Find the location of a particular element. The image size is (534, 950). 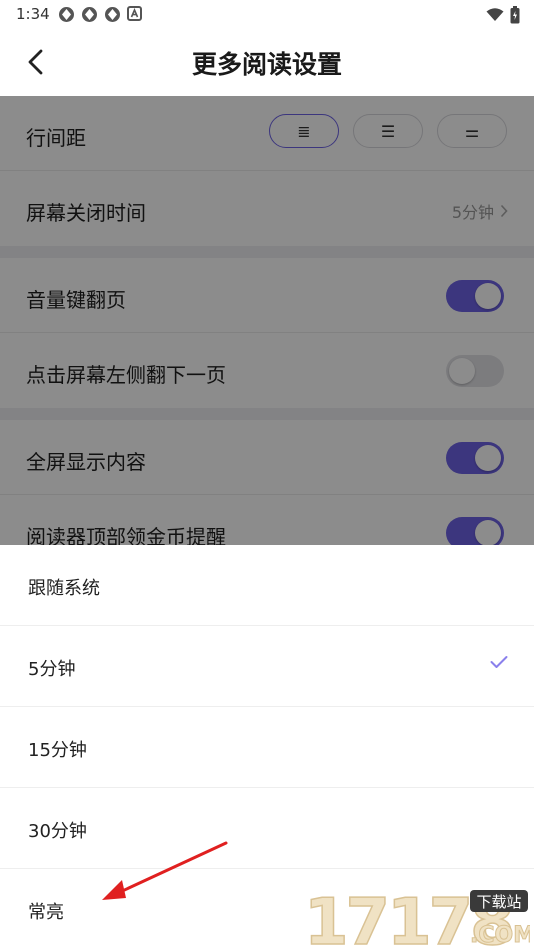

status-bar: 1:34 is located at coordinates (267, 14).